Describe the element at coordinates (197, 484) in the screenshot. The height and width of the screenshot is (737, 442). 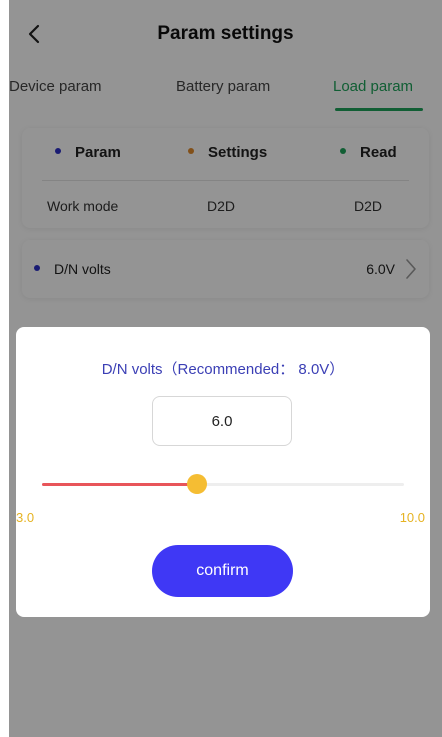
I see `slider-thumb` at that location.